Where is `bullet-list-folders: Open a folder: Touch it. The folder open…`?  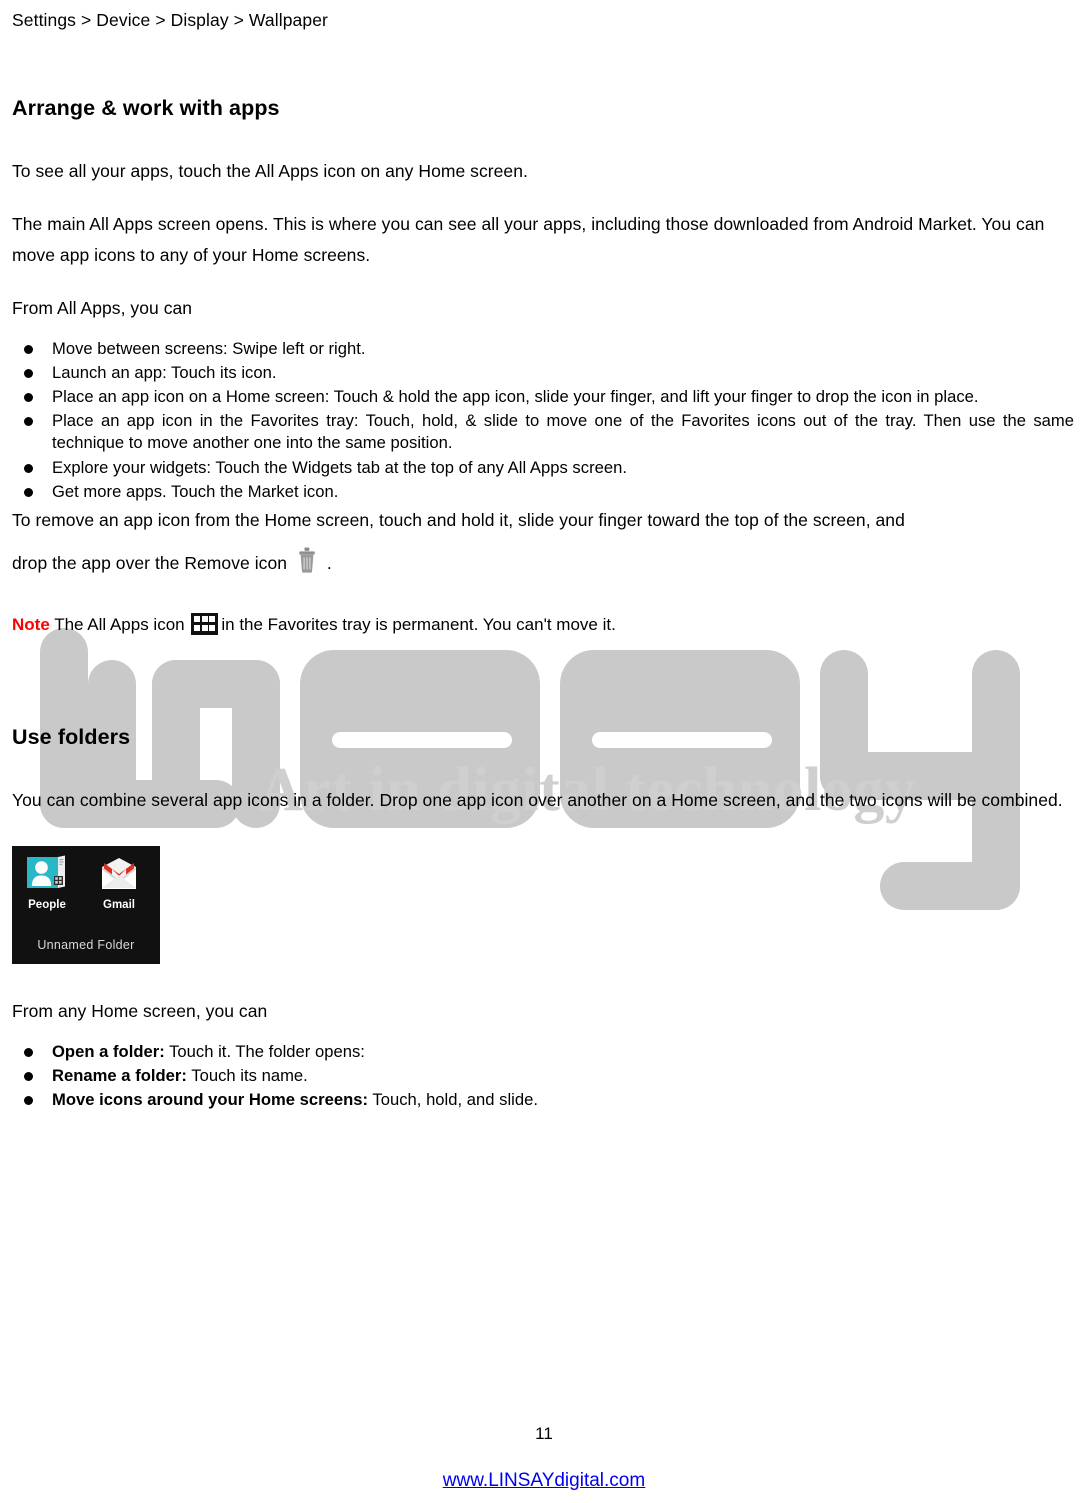
bullet-list-folders: Open a folder: Touch it. The folder open… is located at coordinates (544, 1076).